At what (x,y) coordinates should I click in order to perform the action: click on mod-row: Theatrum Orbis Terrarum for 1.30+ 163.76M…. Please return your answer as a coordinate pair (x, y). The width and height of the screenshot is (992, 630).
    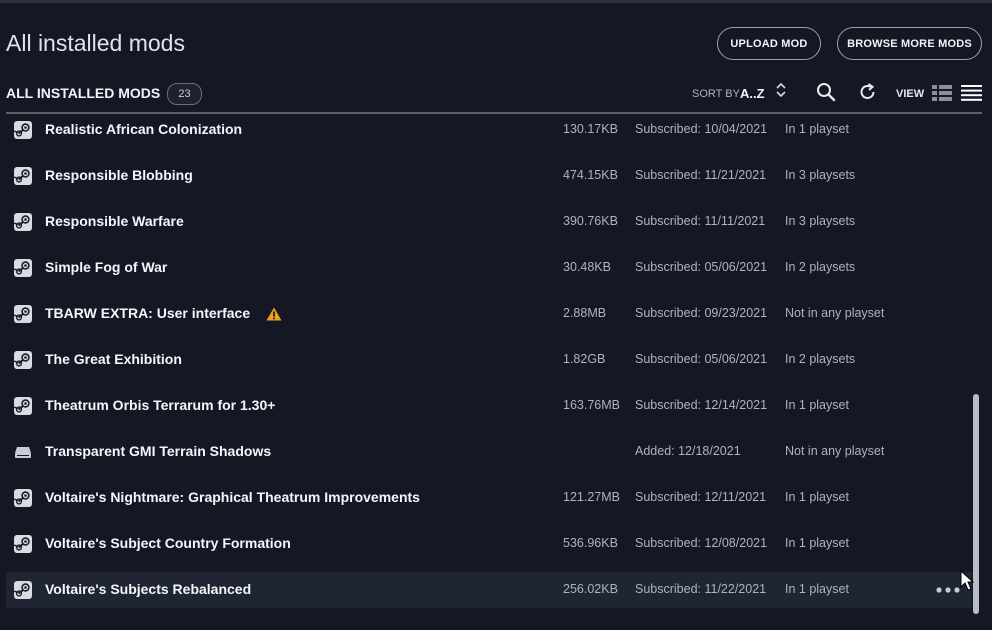
    Looking at the image, I should click on (489, 406).